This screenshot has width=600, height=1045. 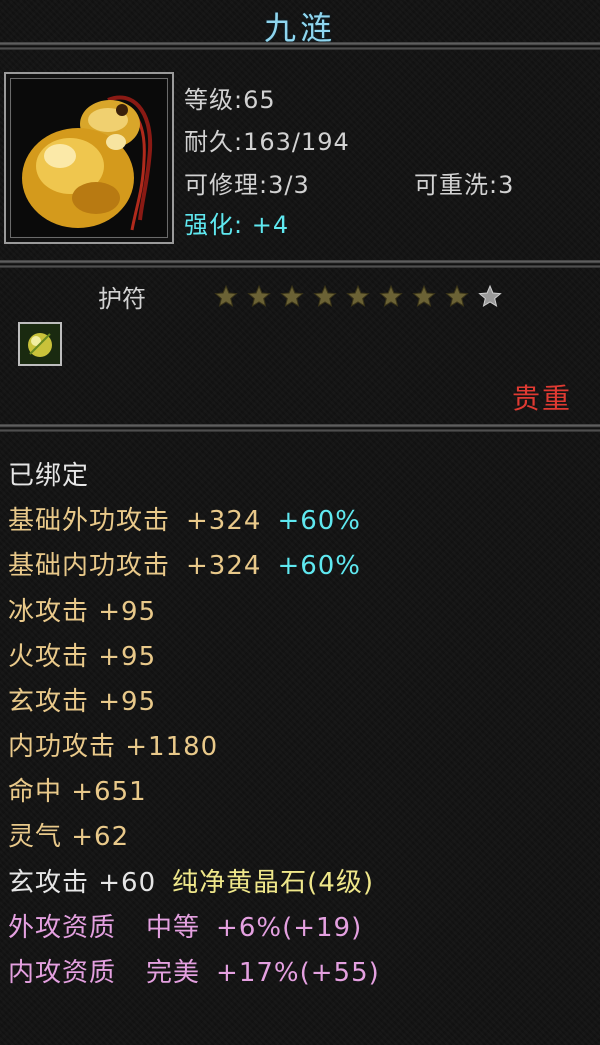 I want to click on base-inner-label: 基础内功攻击, so click(x=89, y=566).